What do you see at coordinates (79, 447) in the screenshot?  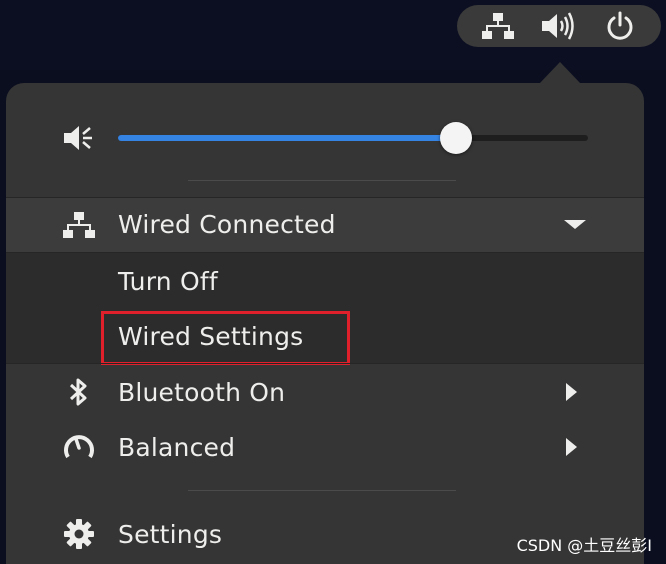 I see `power-profile-icon` at bounding box center [79, 447].